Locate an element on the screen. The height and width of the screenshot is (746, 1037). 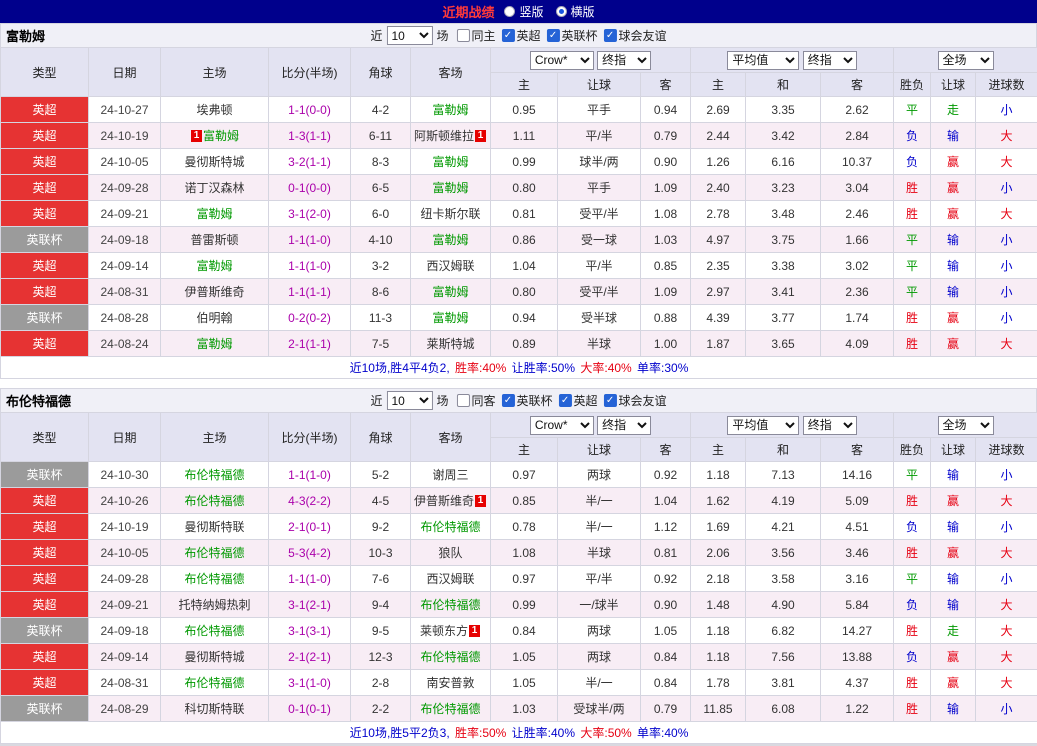
handicap-line: 半球 is located at coordinates (599, 344).